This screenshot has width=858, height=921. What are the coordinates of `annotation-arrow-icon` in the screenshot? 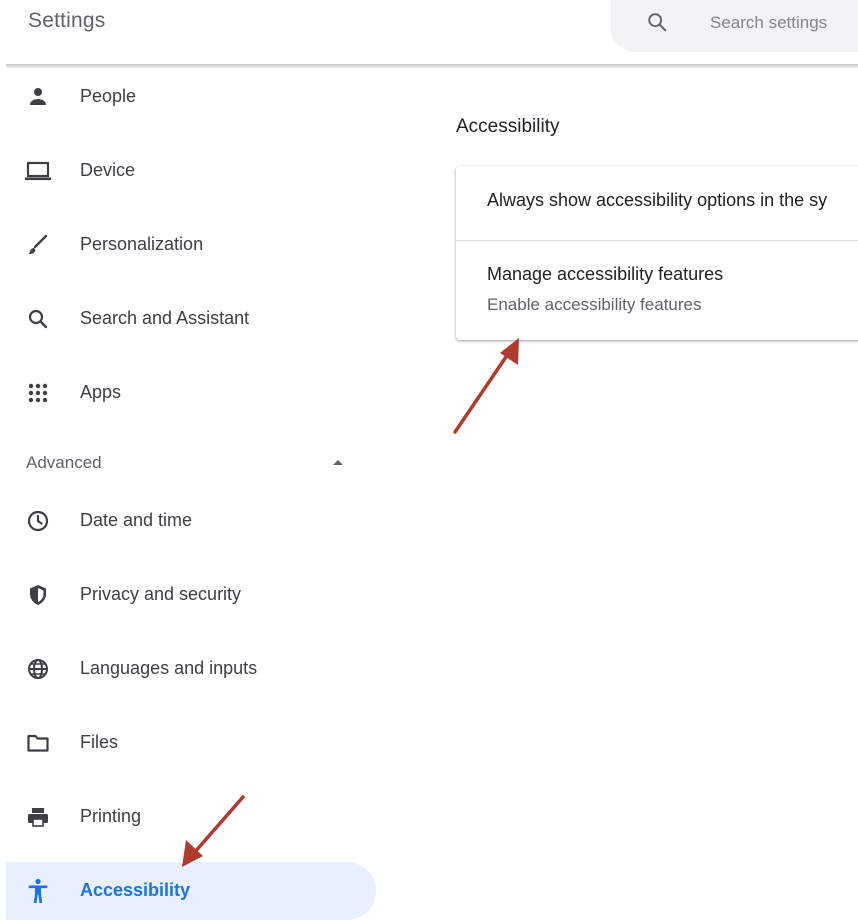 It's located at (486, 386).